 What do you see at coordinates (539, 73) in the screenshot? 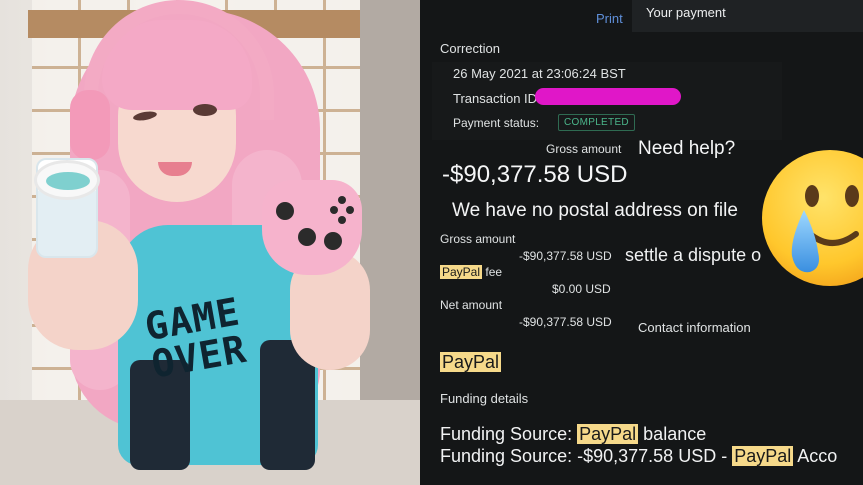
I see `transaction-date: 26 May 2021 at 23:06:24 BST` at bounding box center [539, 73].